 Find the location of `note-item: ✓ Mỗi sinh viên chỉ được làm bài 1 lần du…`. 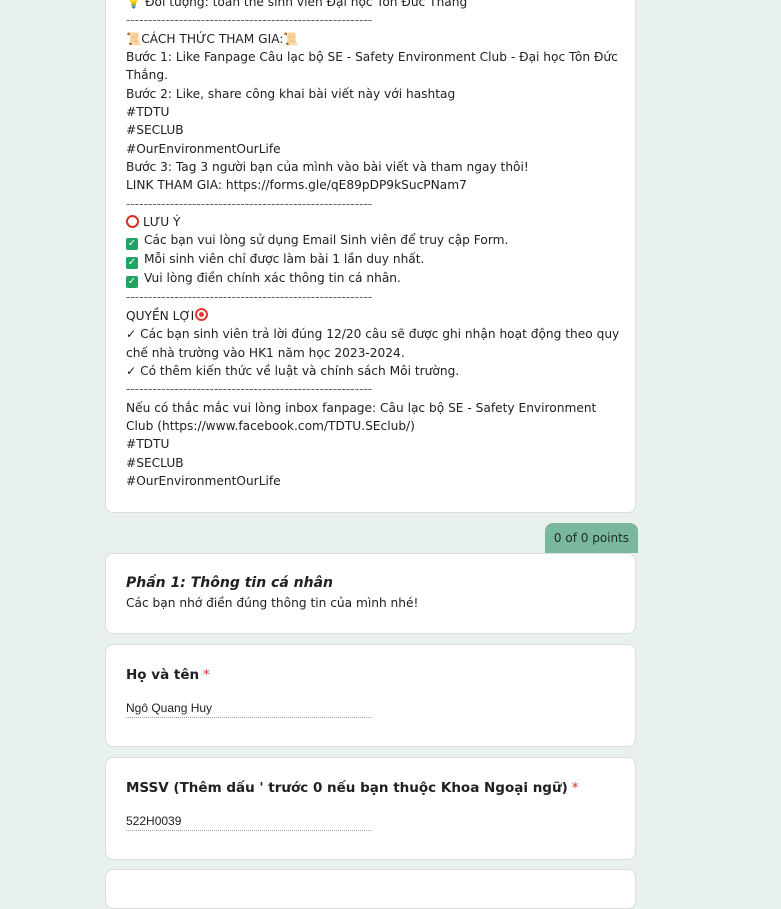

note-item: ✓ Mỗi sinh viên chỉ được làm bài 1 lần du… is located at coordinates (373, 260).